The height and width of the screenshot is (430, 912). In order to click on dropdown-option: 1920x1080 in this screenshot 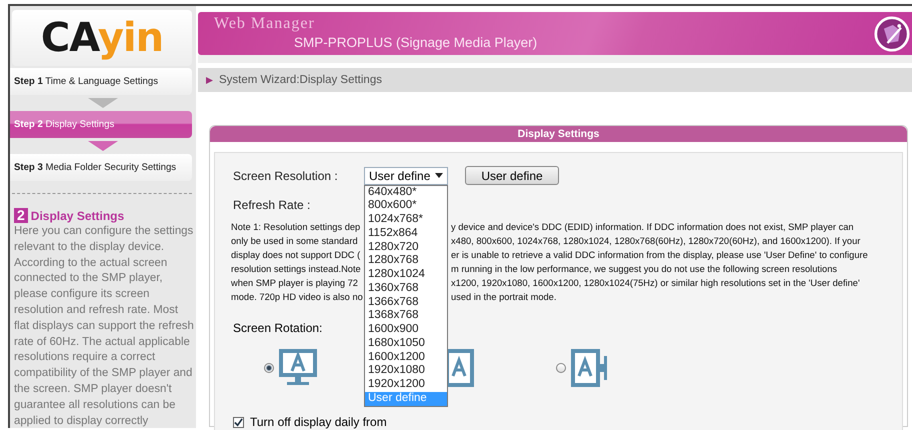, I will do `click(406, 371)`.